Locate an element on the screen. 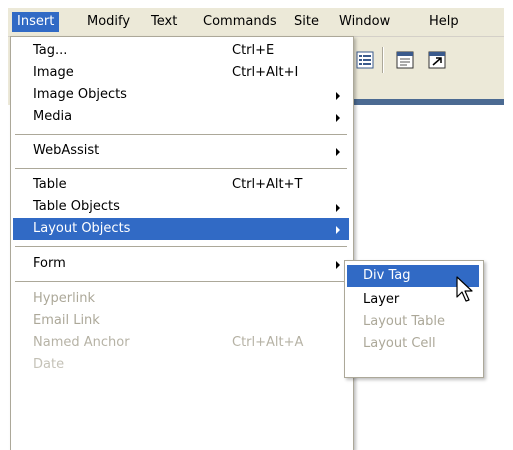 The width and height of the screenshot is (513, 450). menu-item-label: Image Objects is located at coordinates (80, 94).